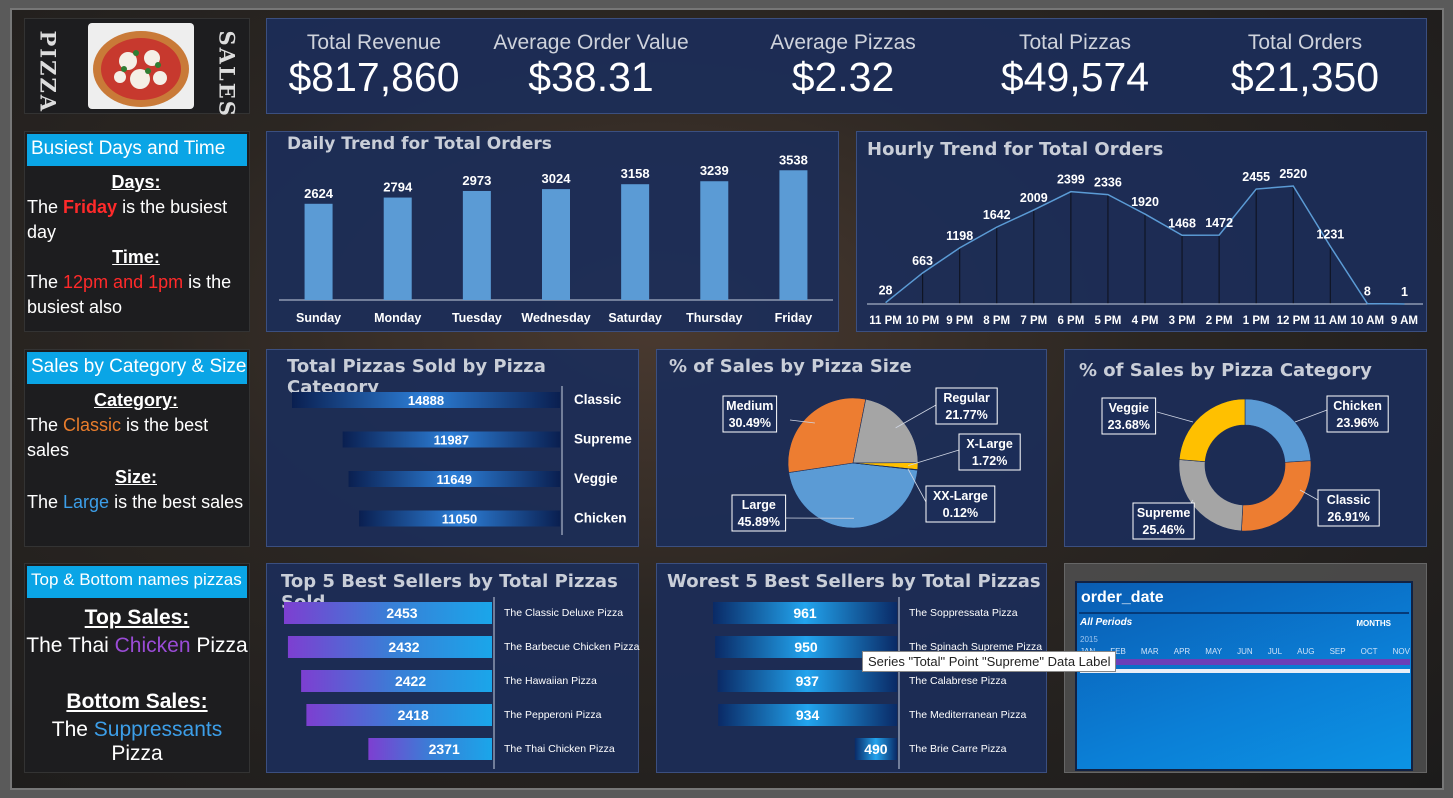 This screenshot has width=1453, height=798. What do you see at coordinates (1182, 223) in the screenshot?
I see `hourly-data-label: 1468` at bounding box center [1182, 223].